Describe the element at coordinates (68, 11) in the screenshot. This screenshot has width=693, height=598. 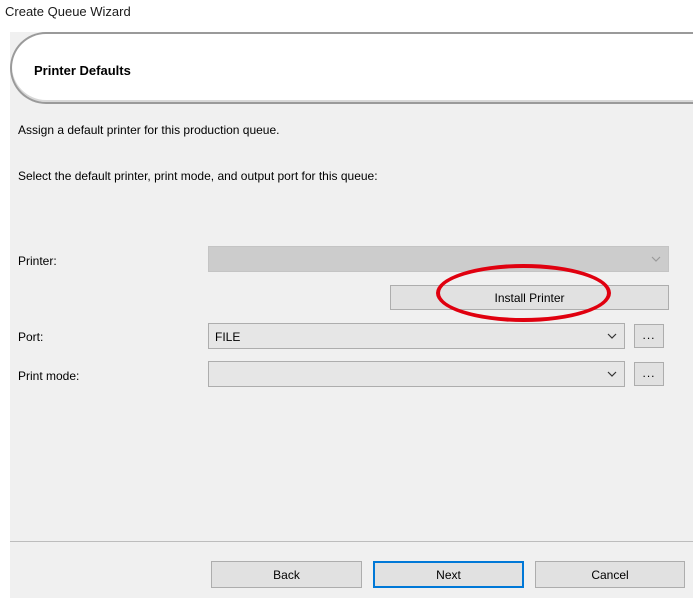
I see `window-title: Create Queue Wizard` at that location.